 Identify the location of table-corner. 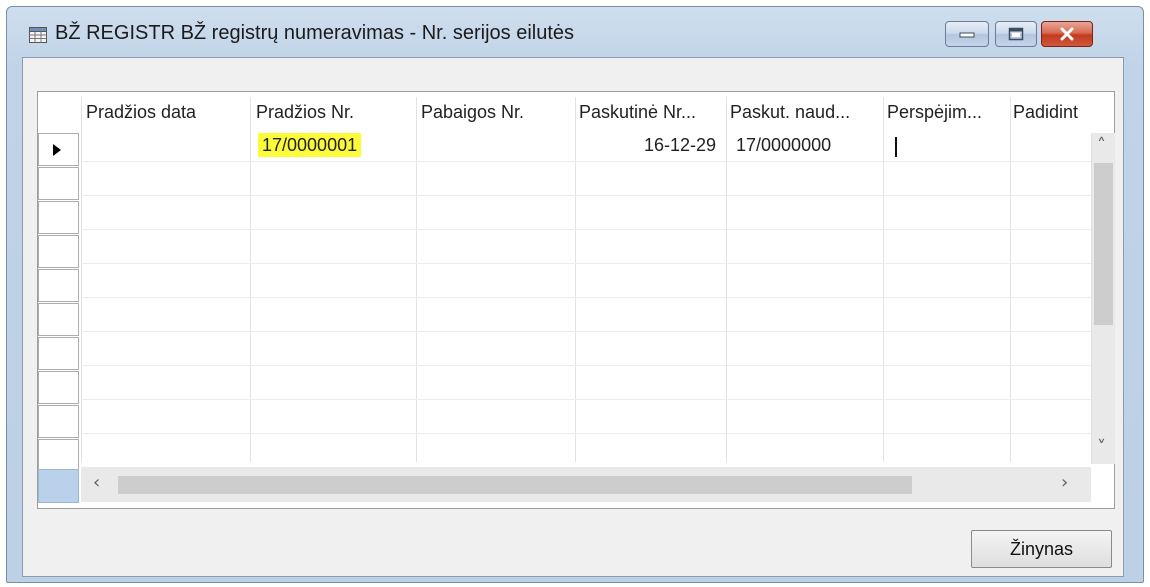
(58, 486).